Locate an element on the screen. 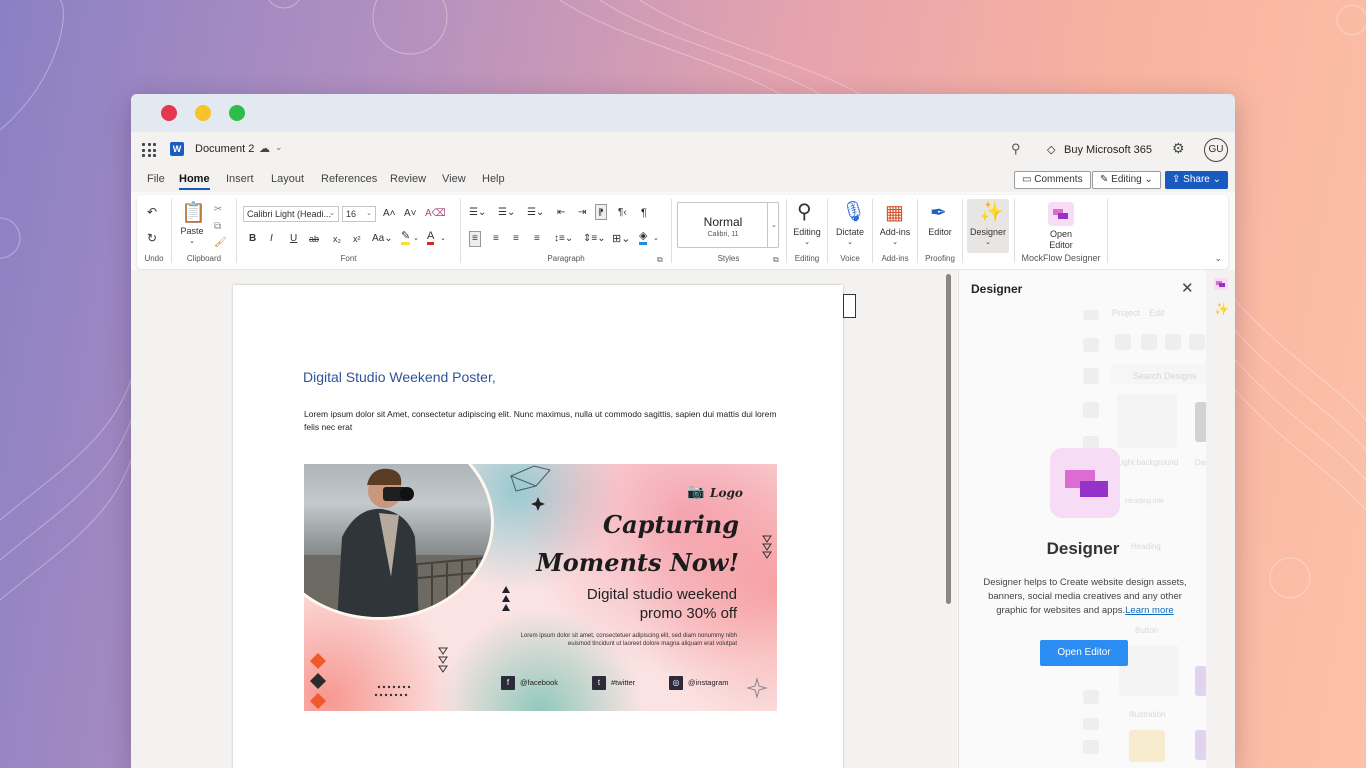  tab-layout: Layout is located at coordinates (287, 179).